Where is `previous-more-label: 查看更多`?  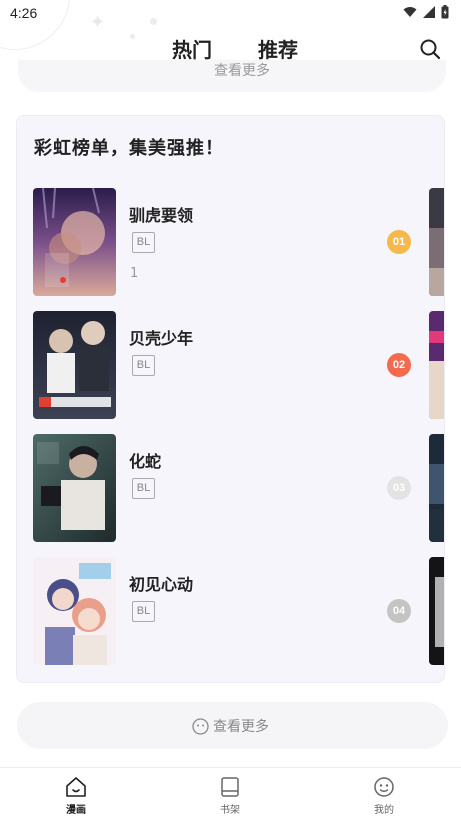
previous-more-label: 查看更多 is located at coordinates (242, 71).